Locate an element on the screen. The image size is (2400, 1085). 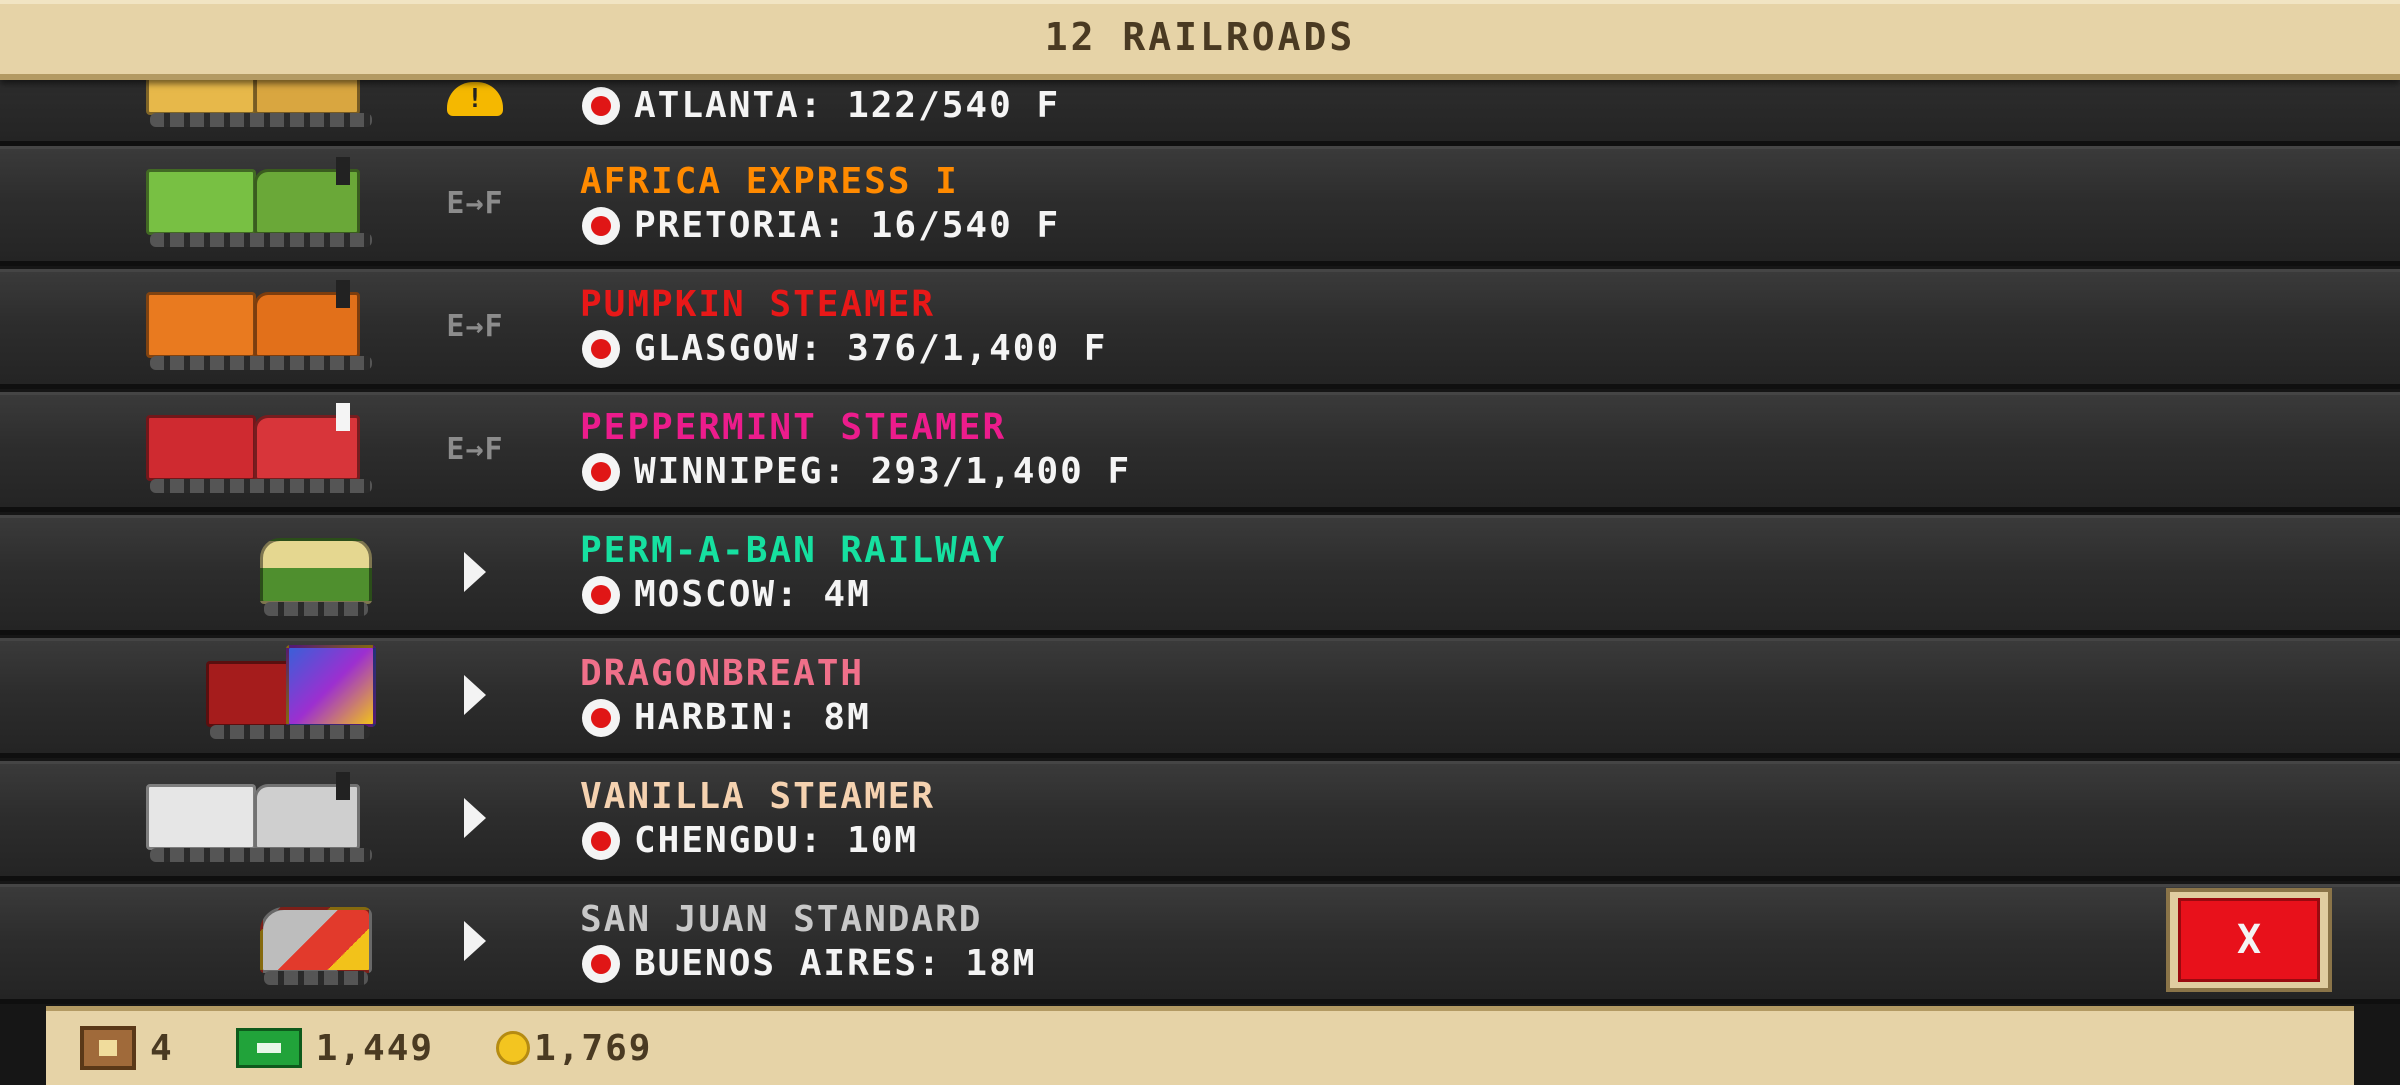
railroad-row: SAN JUAN STANDARD BUENOS AIRES: 18M is located at coordinates (1200, 944).